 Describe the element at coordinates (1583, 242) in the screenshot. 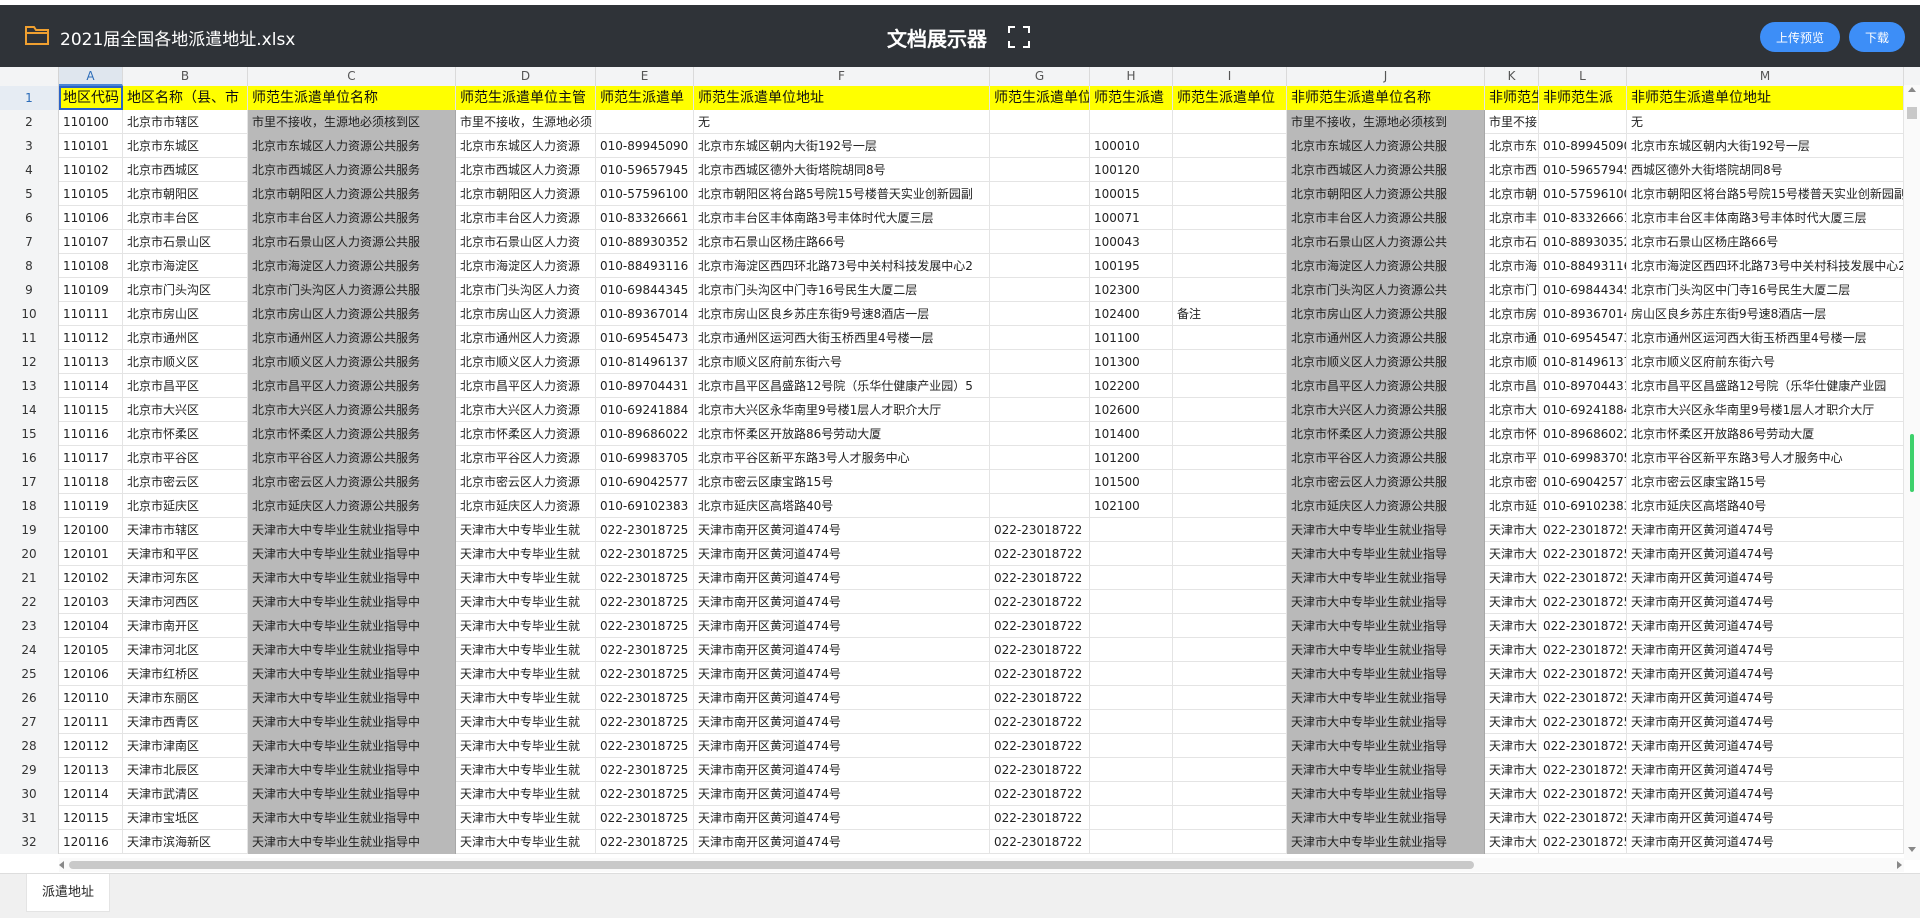

I see `table-cell: 010-88930352` at that location.